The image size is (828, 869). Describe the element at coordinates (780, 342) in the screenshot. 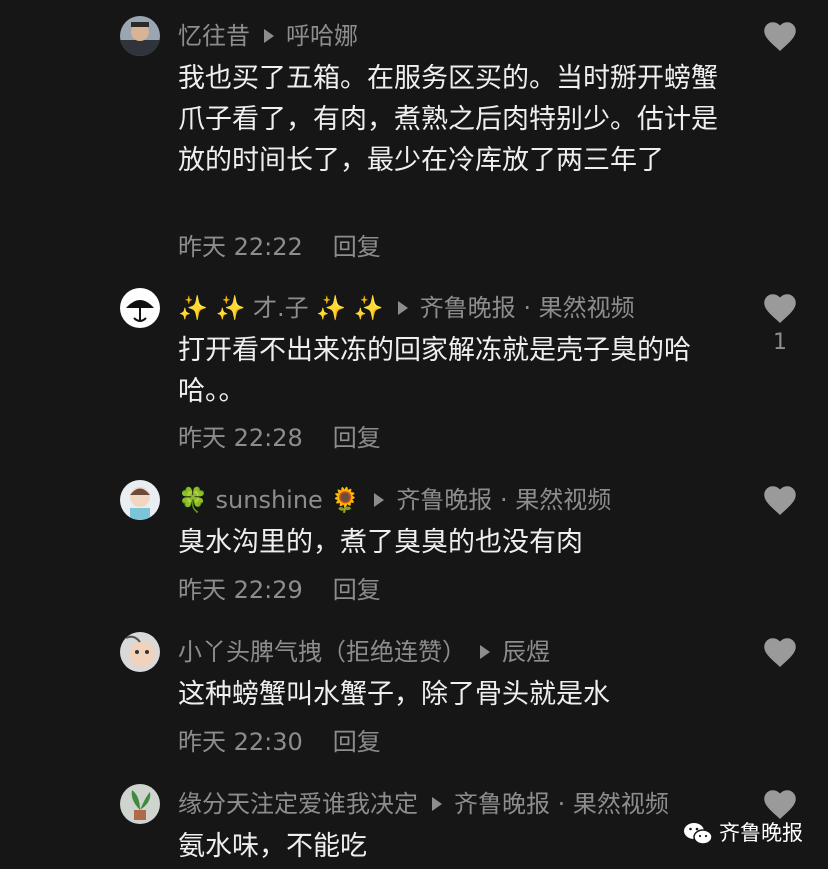

I see `like-count: 1` at that location.